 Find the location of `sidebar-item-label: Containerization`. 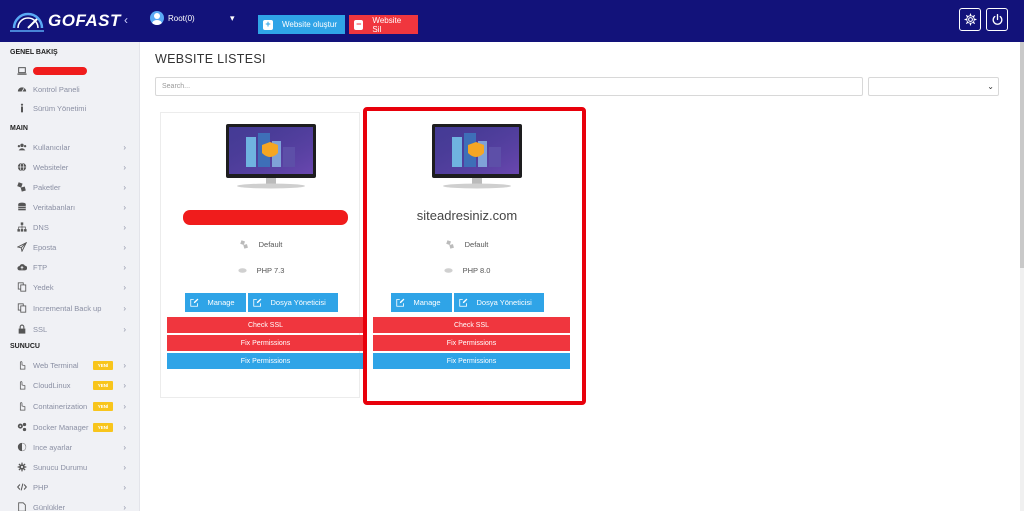

sidebar-item-label: Containerization is located at coordinates (60, 406).